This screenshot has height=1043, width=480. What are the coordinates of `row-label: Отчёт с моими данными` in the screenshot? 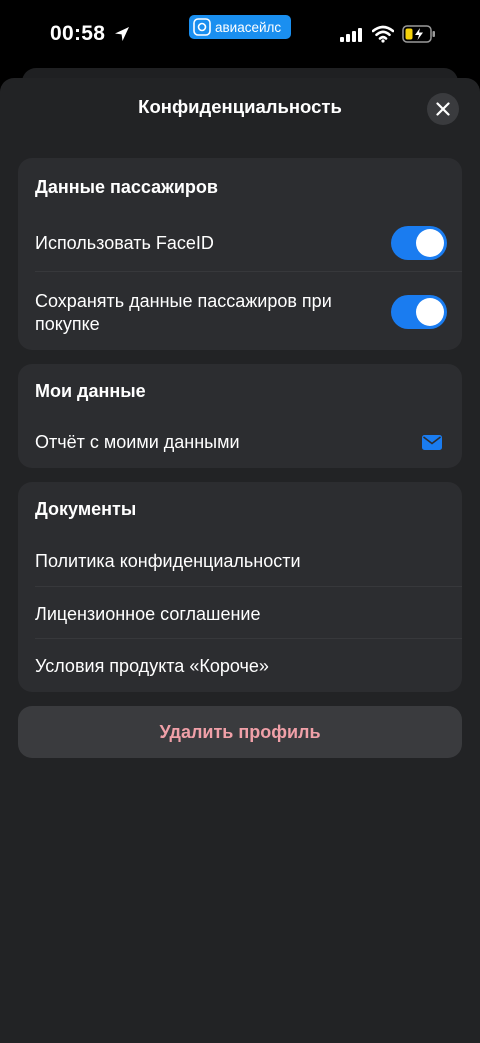 It's located at (137, 442).